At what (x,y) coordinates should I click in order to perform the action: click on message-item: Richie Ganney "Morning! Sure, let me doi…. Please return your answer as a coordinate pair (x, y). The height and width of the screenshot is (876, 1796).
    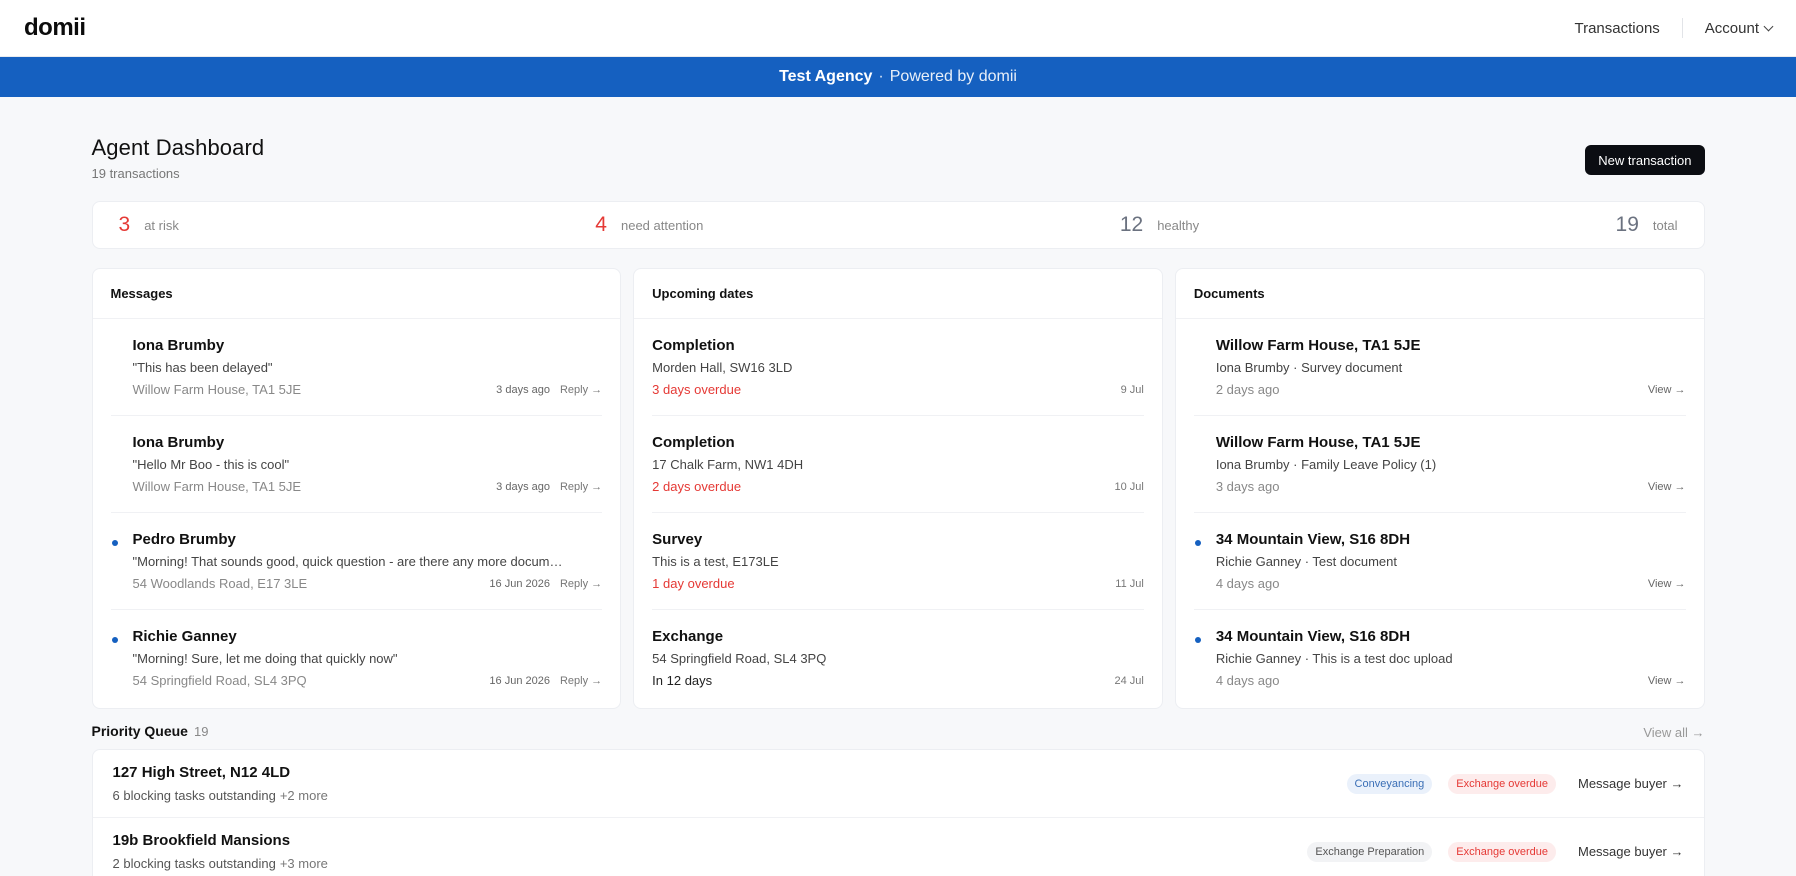
    Looking at the image, I should click on (356, 658).